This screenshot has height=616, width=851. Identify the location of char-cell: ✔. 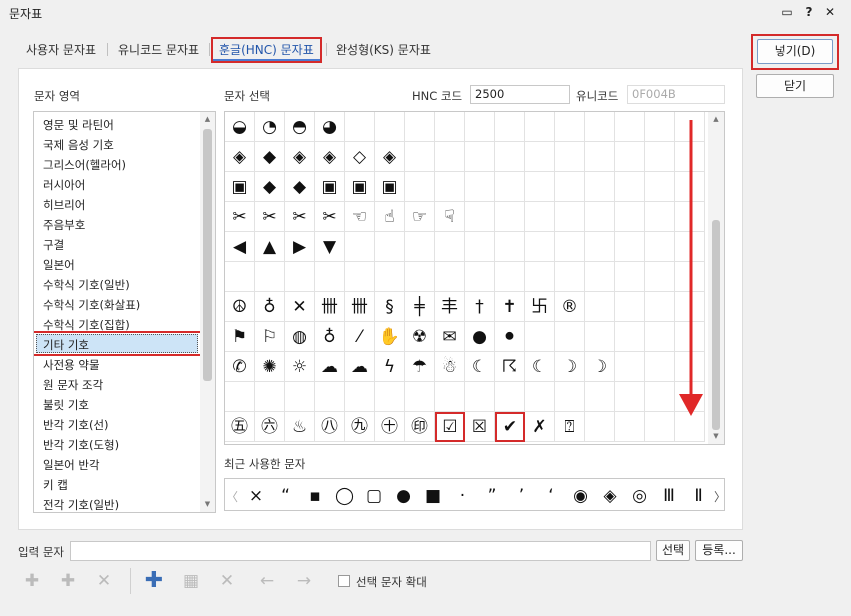
(510, 427).